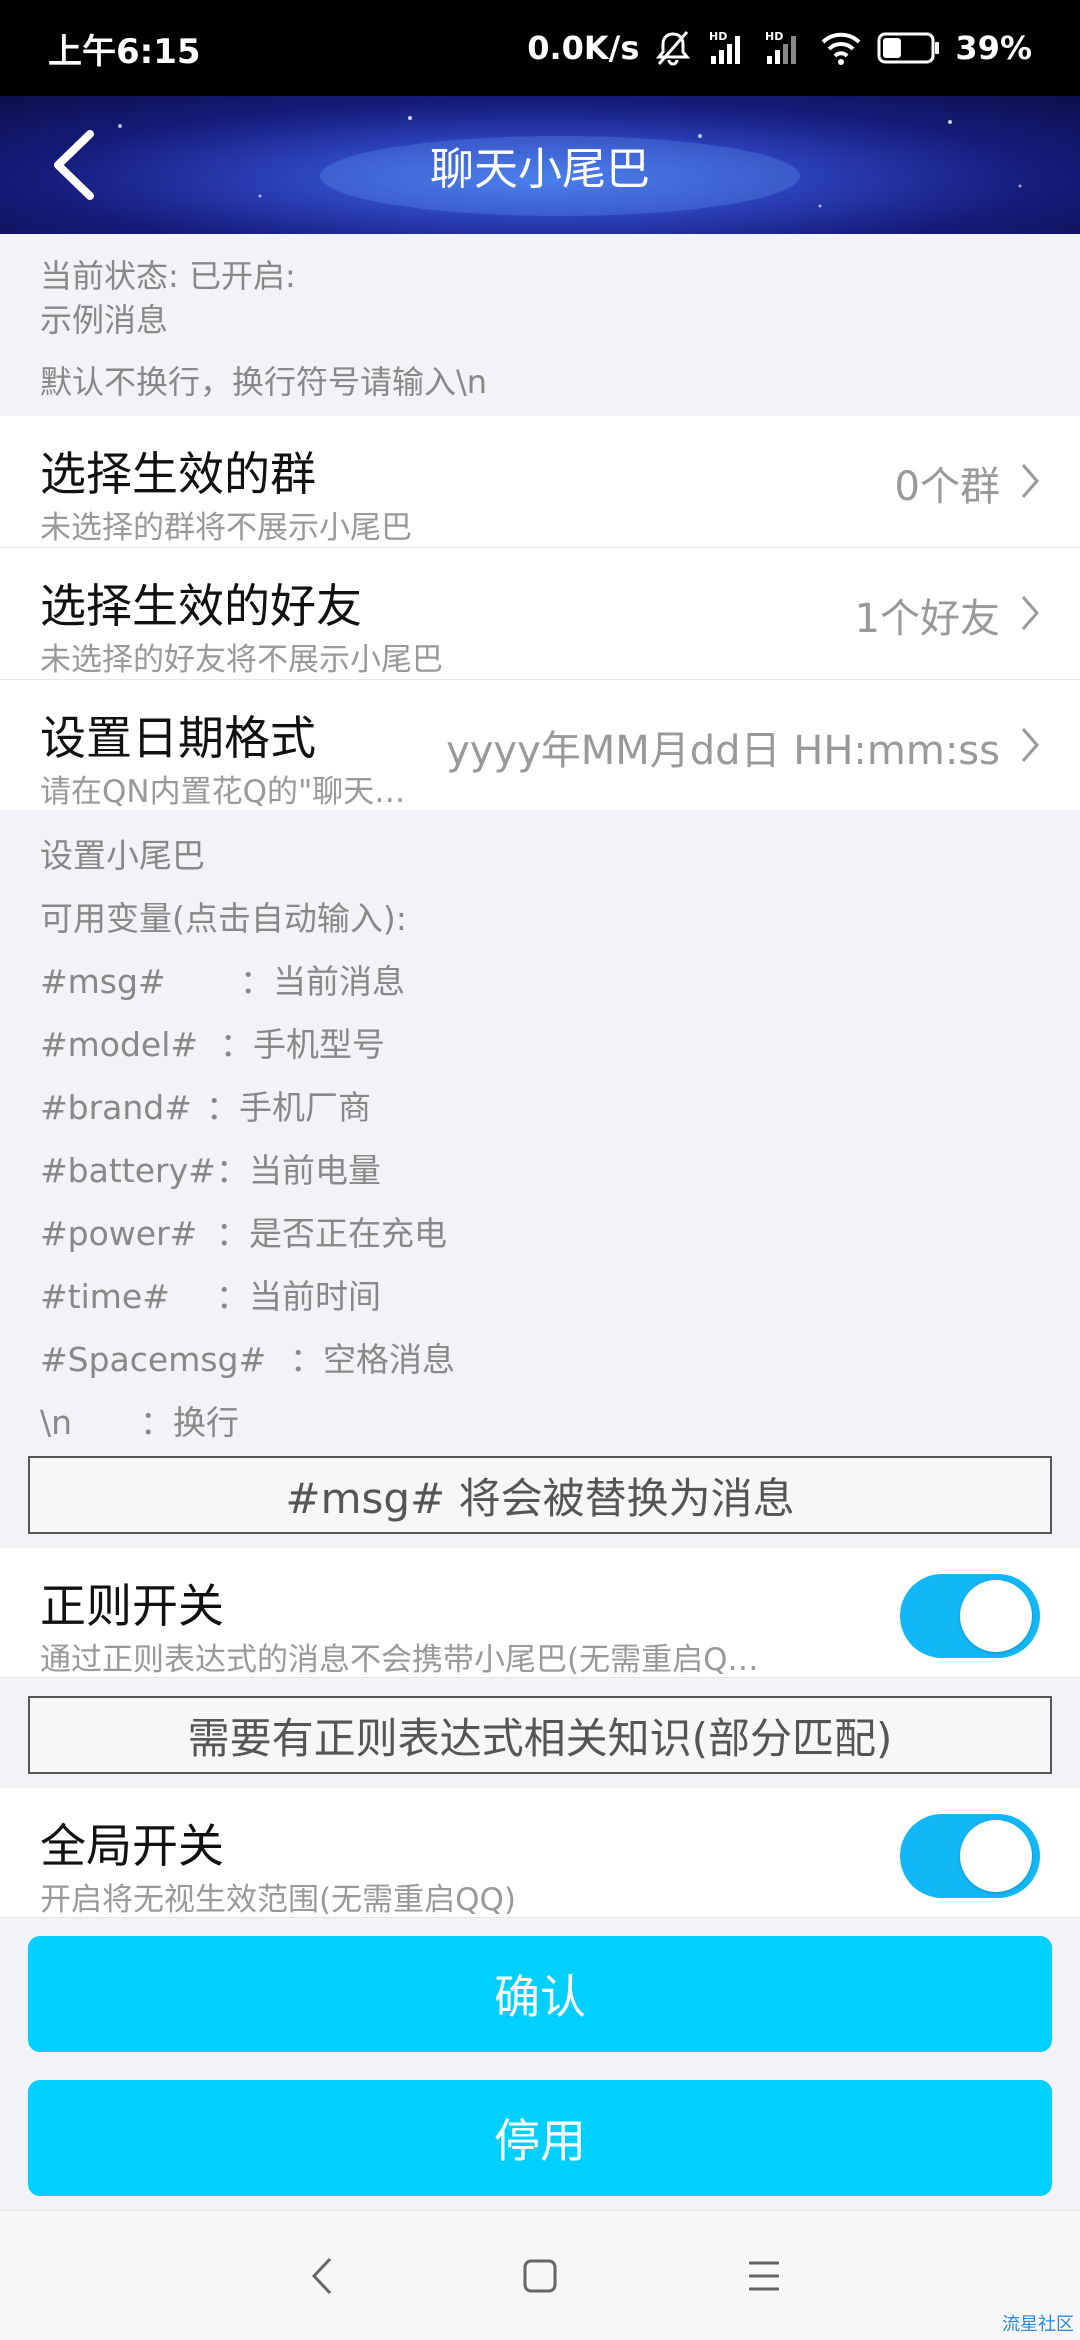 The width and height of the screenshot is (1080, 2340). What do you see at coordinates (128, 1170) in the screenshot?
I see `variable-key: #battery#` at bounding box center [128, 1170].